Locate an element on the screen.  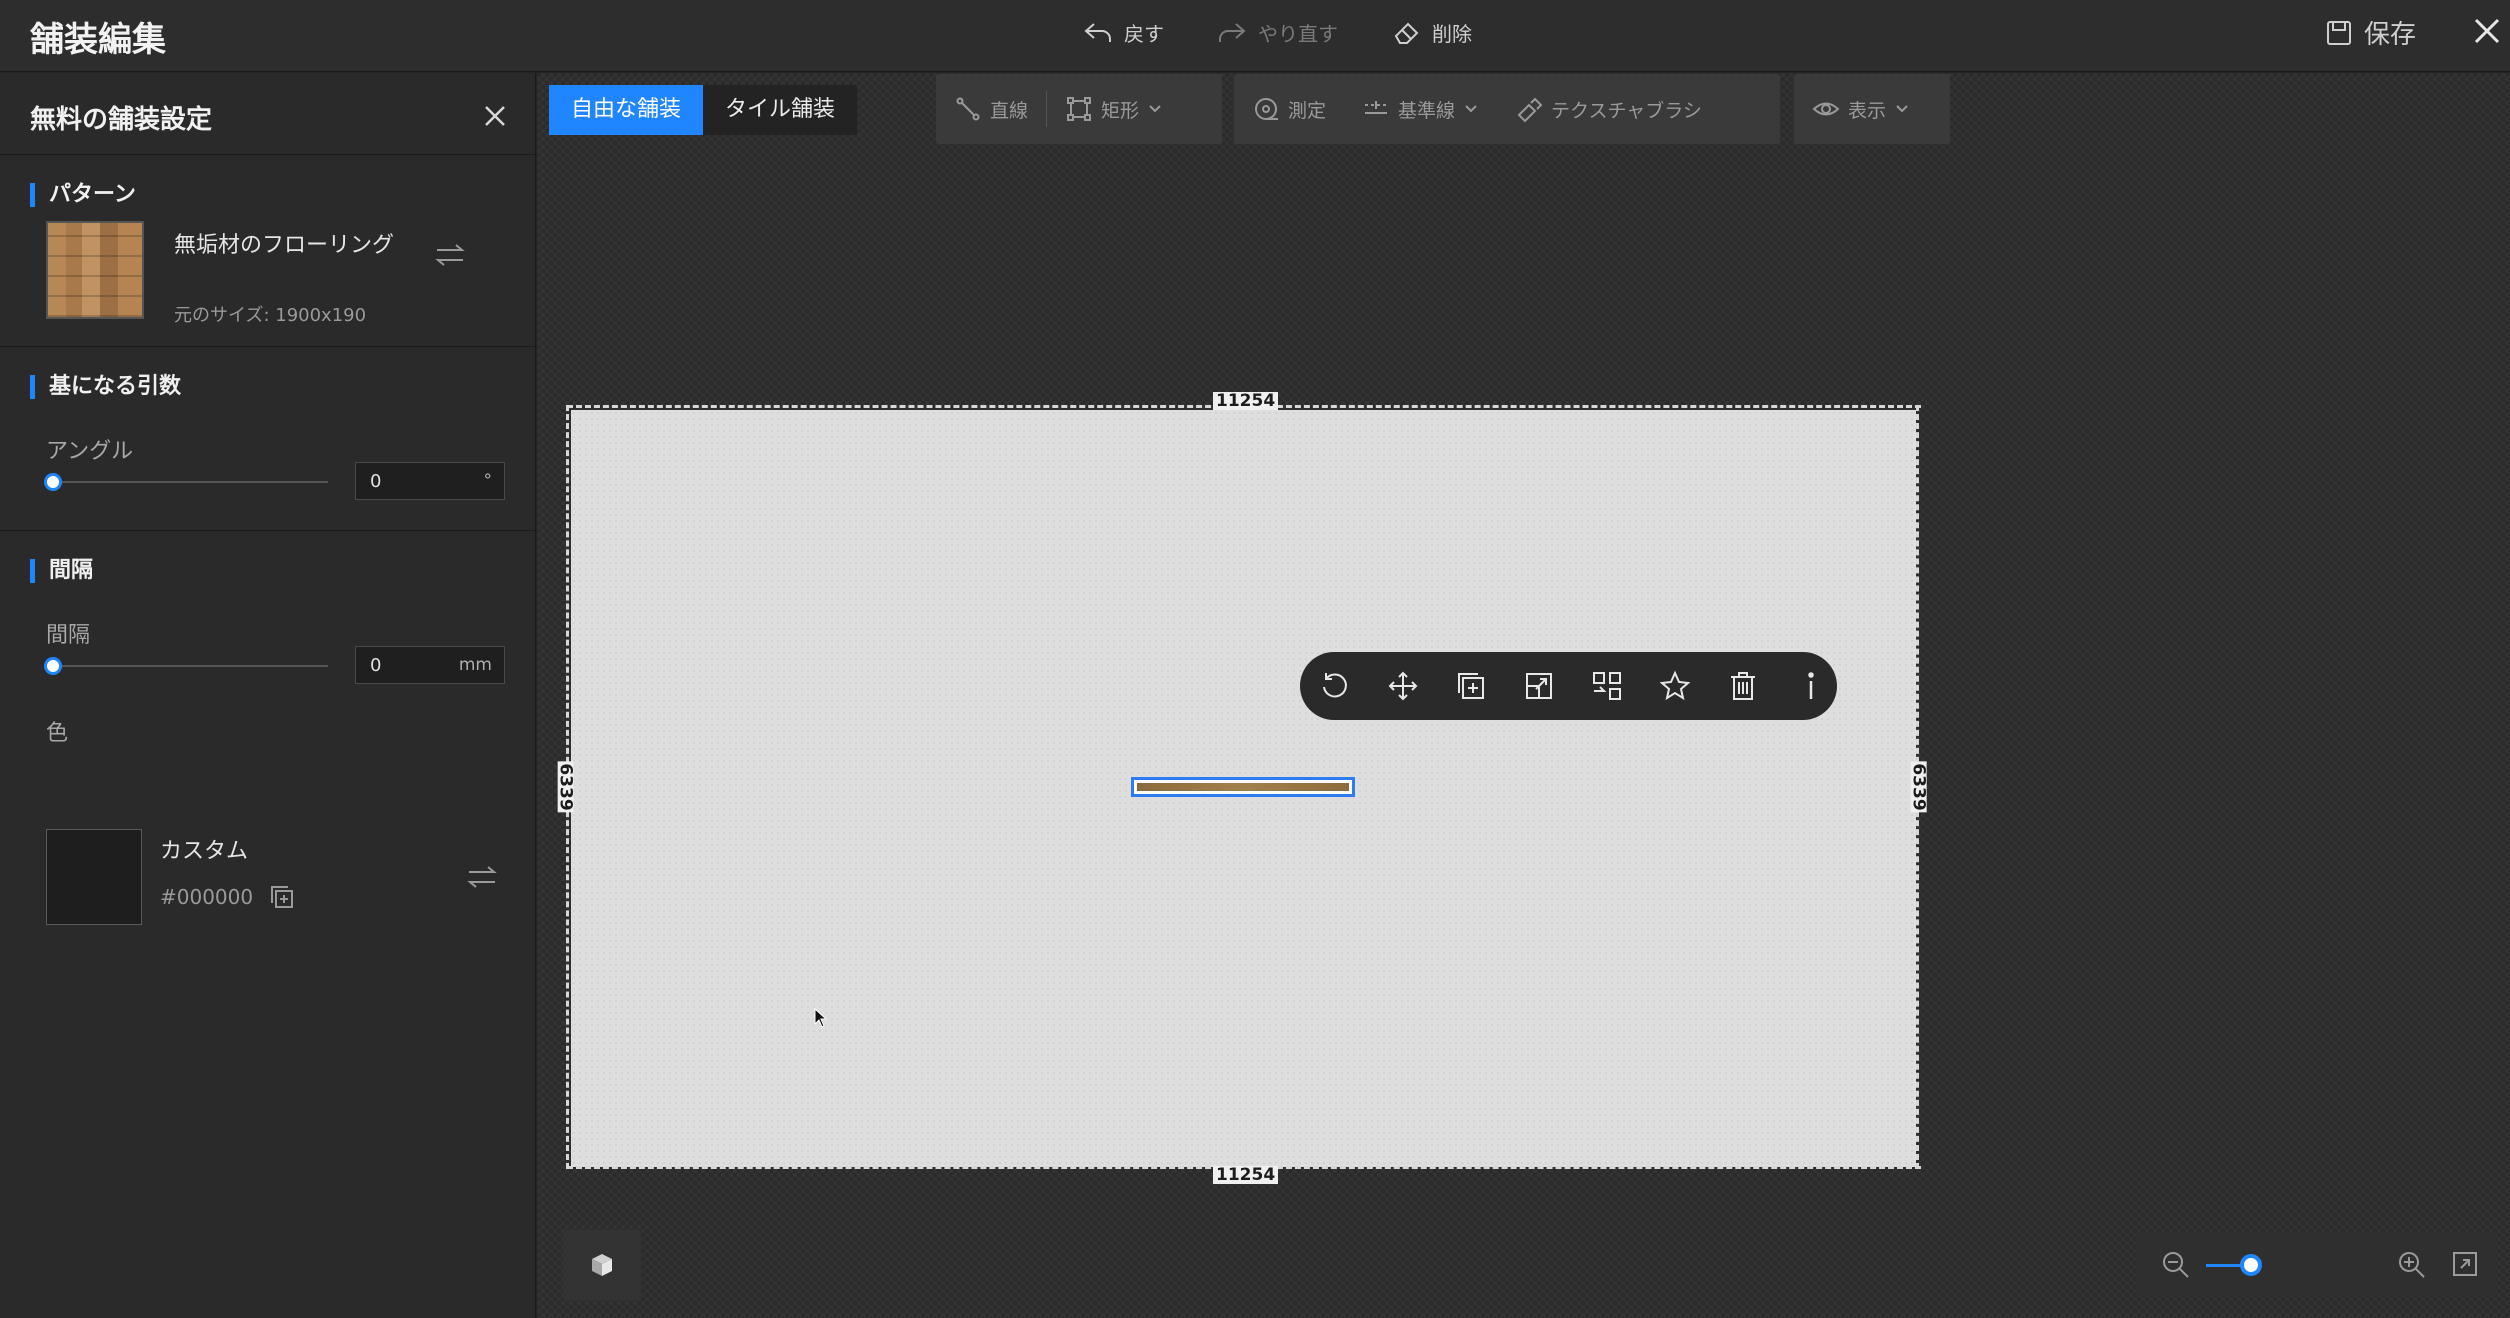
zoom-control is located at coordinates (2316, 1264).